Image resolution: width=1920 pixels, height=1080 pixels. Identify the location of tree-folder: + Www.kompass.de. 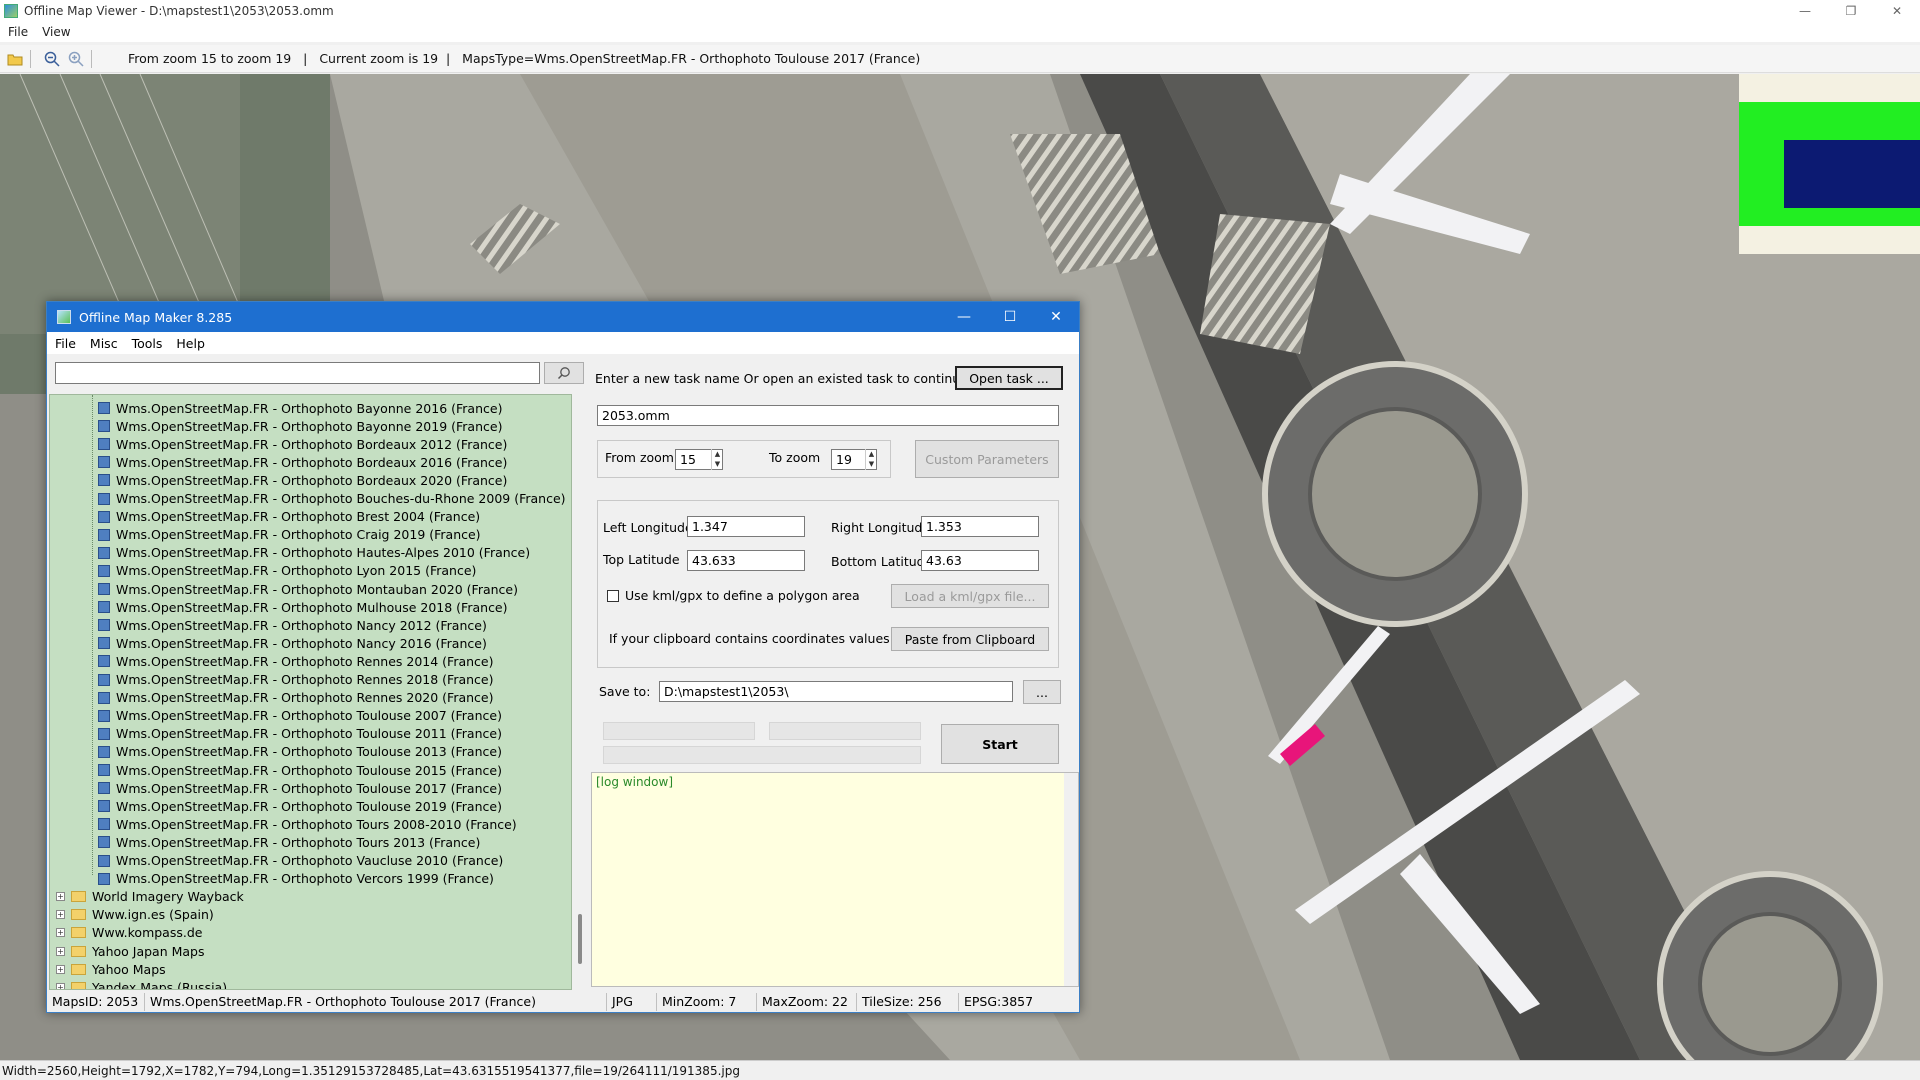
(129, 933).